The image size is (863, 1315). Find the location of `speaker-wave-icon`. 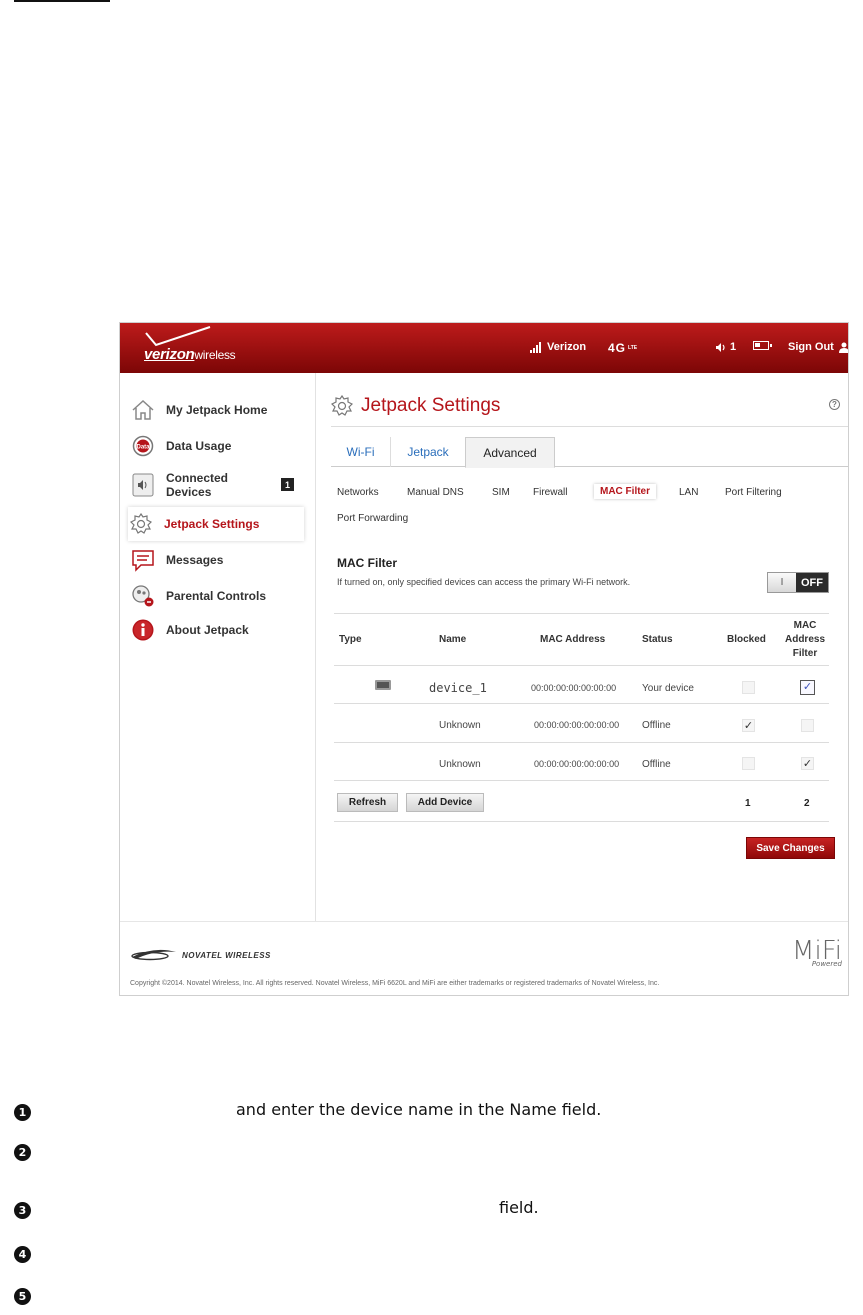

speaker-wave-icon is located at coordinates (720, 347).